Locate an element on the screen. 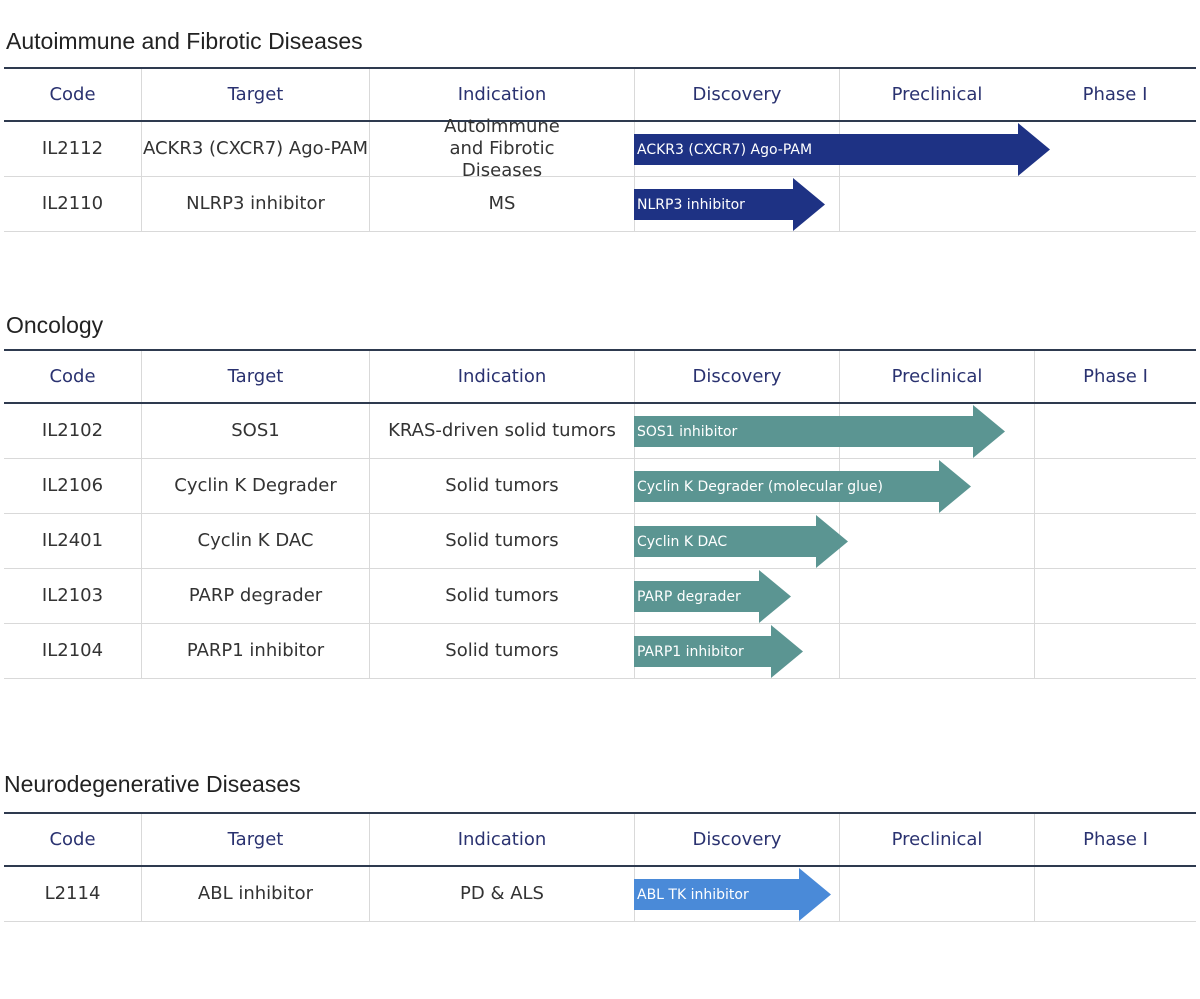 The image size is (1200, 999). progress-arrow: PARP degrader is located at coordinates (712, 596).